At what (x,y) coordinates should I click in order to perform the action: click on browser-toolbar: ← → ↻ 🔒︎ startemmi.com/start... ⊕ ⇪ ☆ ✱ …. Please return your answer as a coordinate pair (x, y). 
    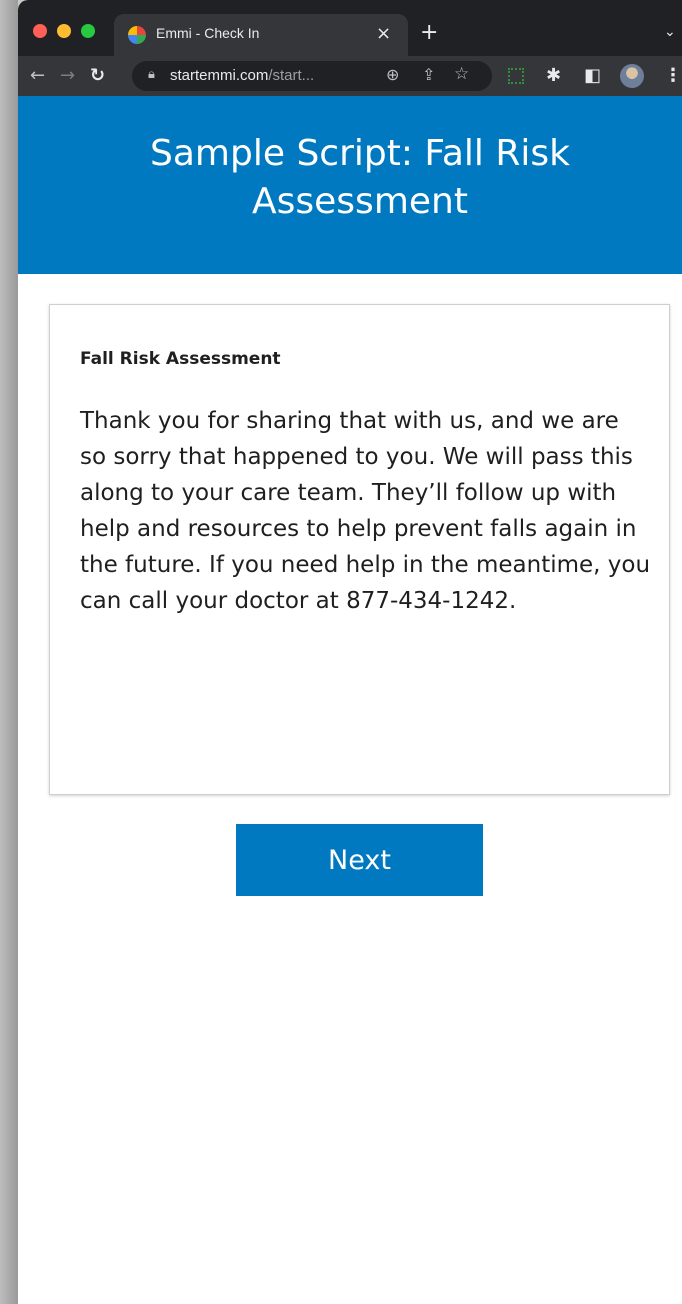
    Looking at the image, I should click on (350, 76).